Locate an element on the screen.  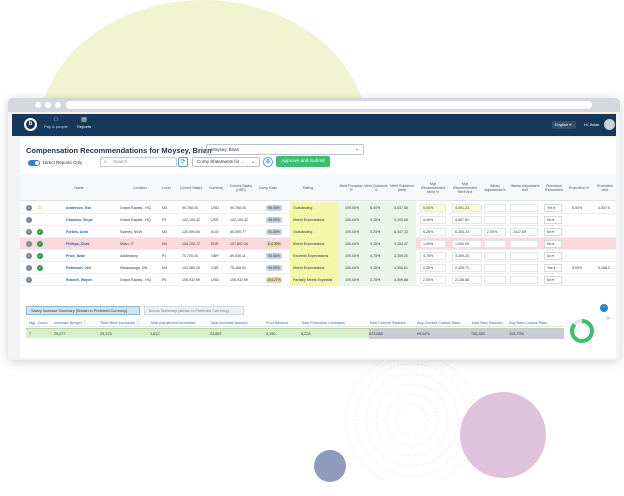
employee-name-link: Price, Sean is located at coordinates (75, 256).